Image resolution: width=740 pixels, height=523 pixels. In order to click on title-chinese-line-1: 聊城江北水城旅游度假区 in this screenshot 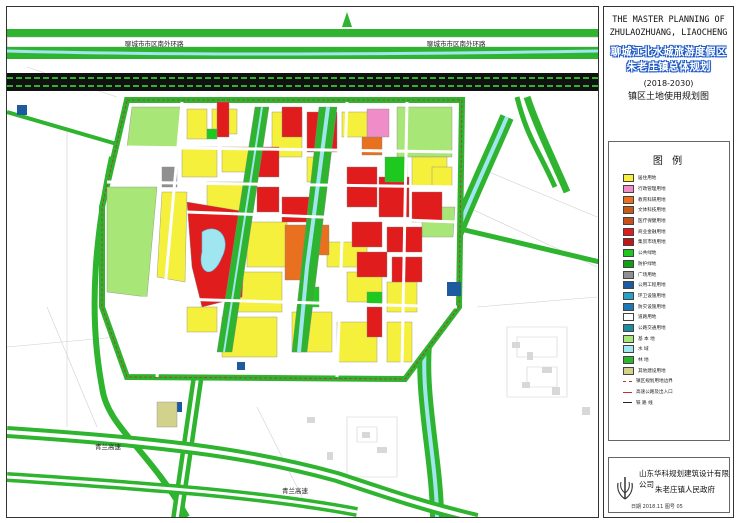, I will do `click(668, 52)`.